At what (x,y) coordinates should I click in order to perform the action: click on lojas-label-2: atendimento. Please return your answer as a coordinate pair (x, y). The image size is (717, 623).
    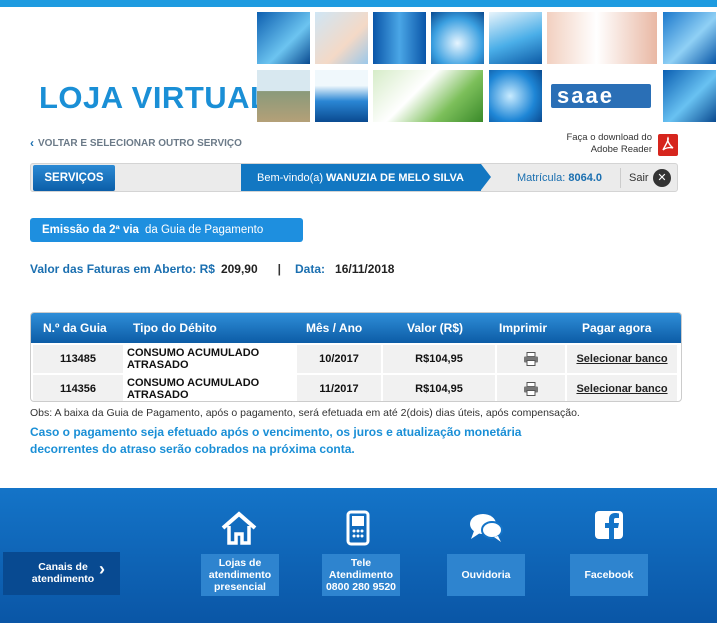
    Looking at the image, I should click on (240, 575).